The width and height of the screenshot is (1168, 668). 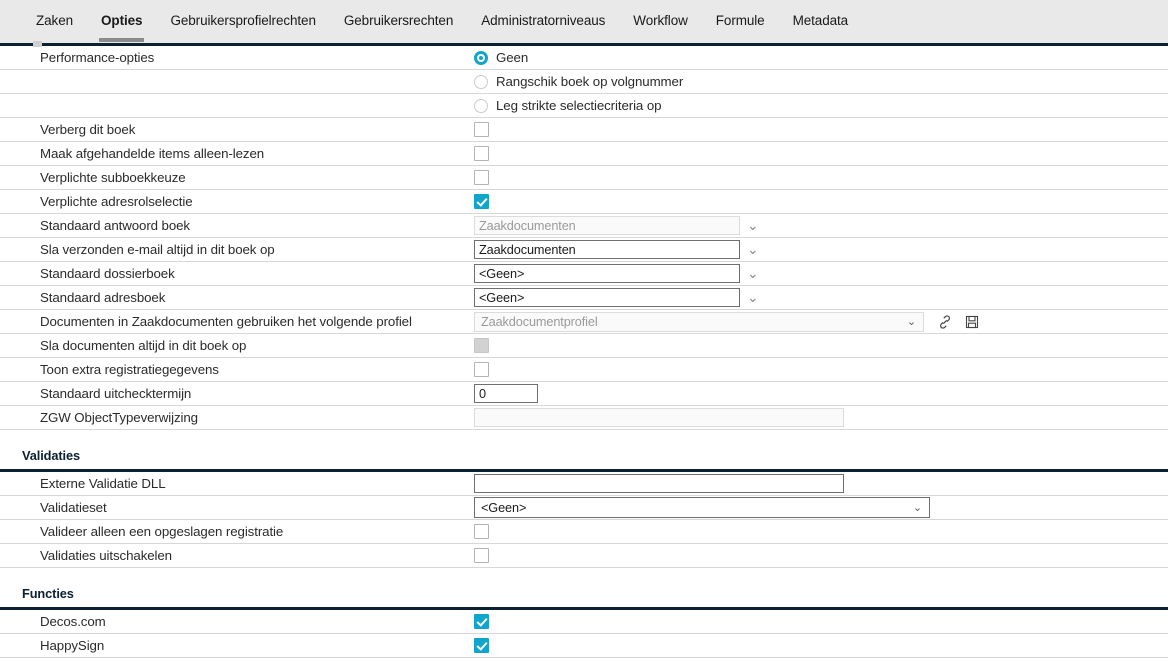 What do you see at coordinates (481, 57) in the screenshot?
I see `radio-icon-geen` at bounding box center [481, 57].